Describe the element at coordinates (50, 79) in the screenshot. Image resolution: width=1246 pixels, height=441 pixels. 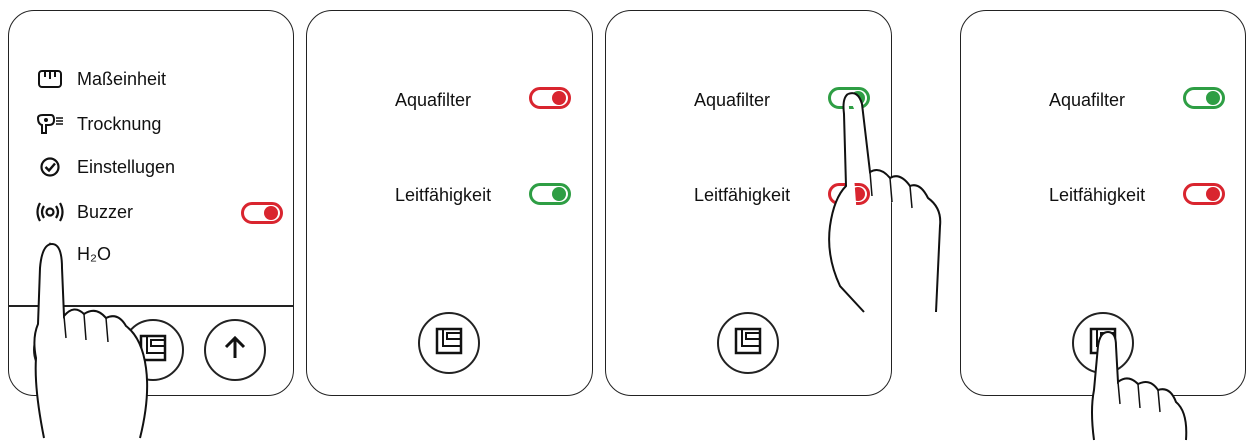
I see `ruler-icon` at that location.